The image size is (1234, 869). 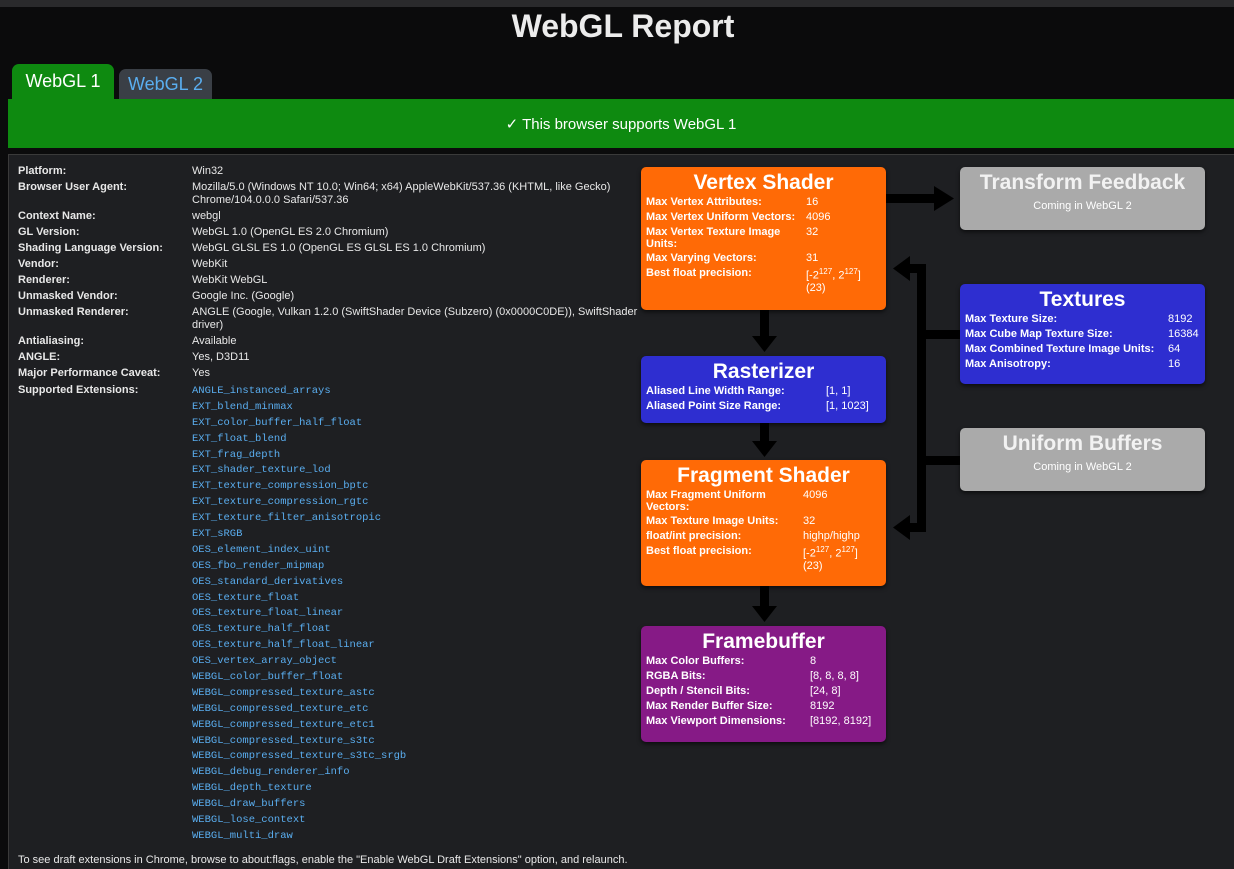 What do you see at coordinates (759, 721) in the screenshot?
I see `fb-row: Max Viewport Dimensions: [8192, 8192]` at bounding box center [759, 721].